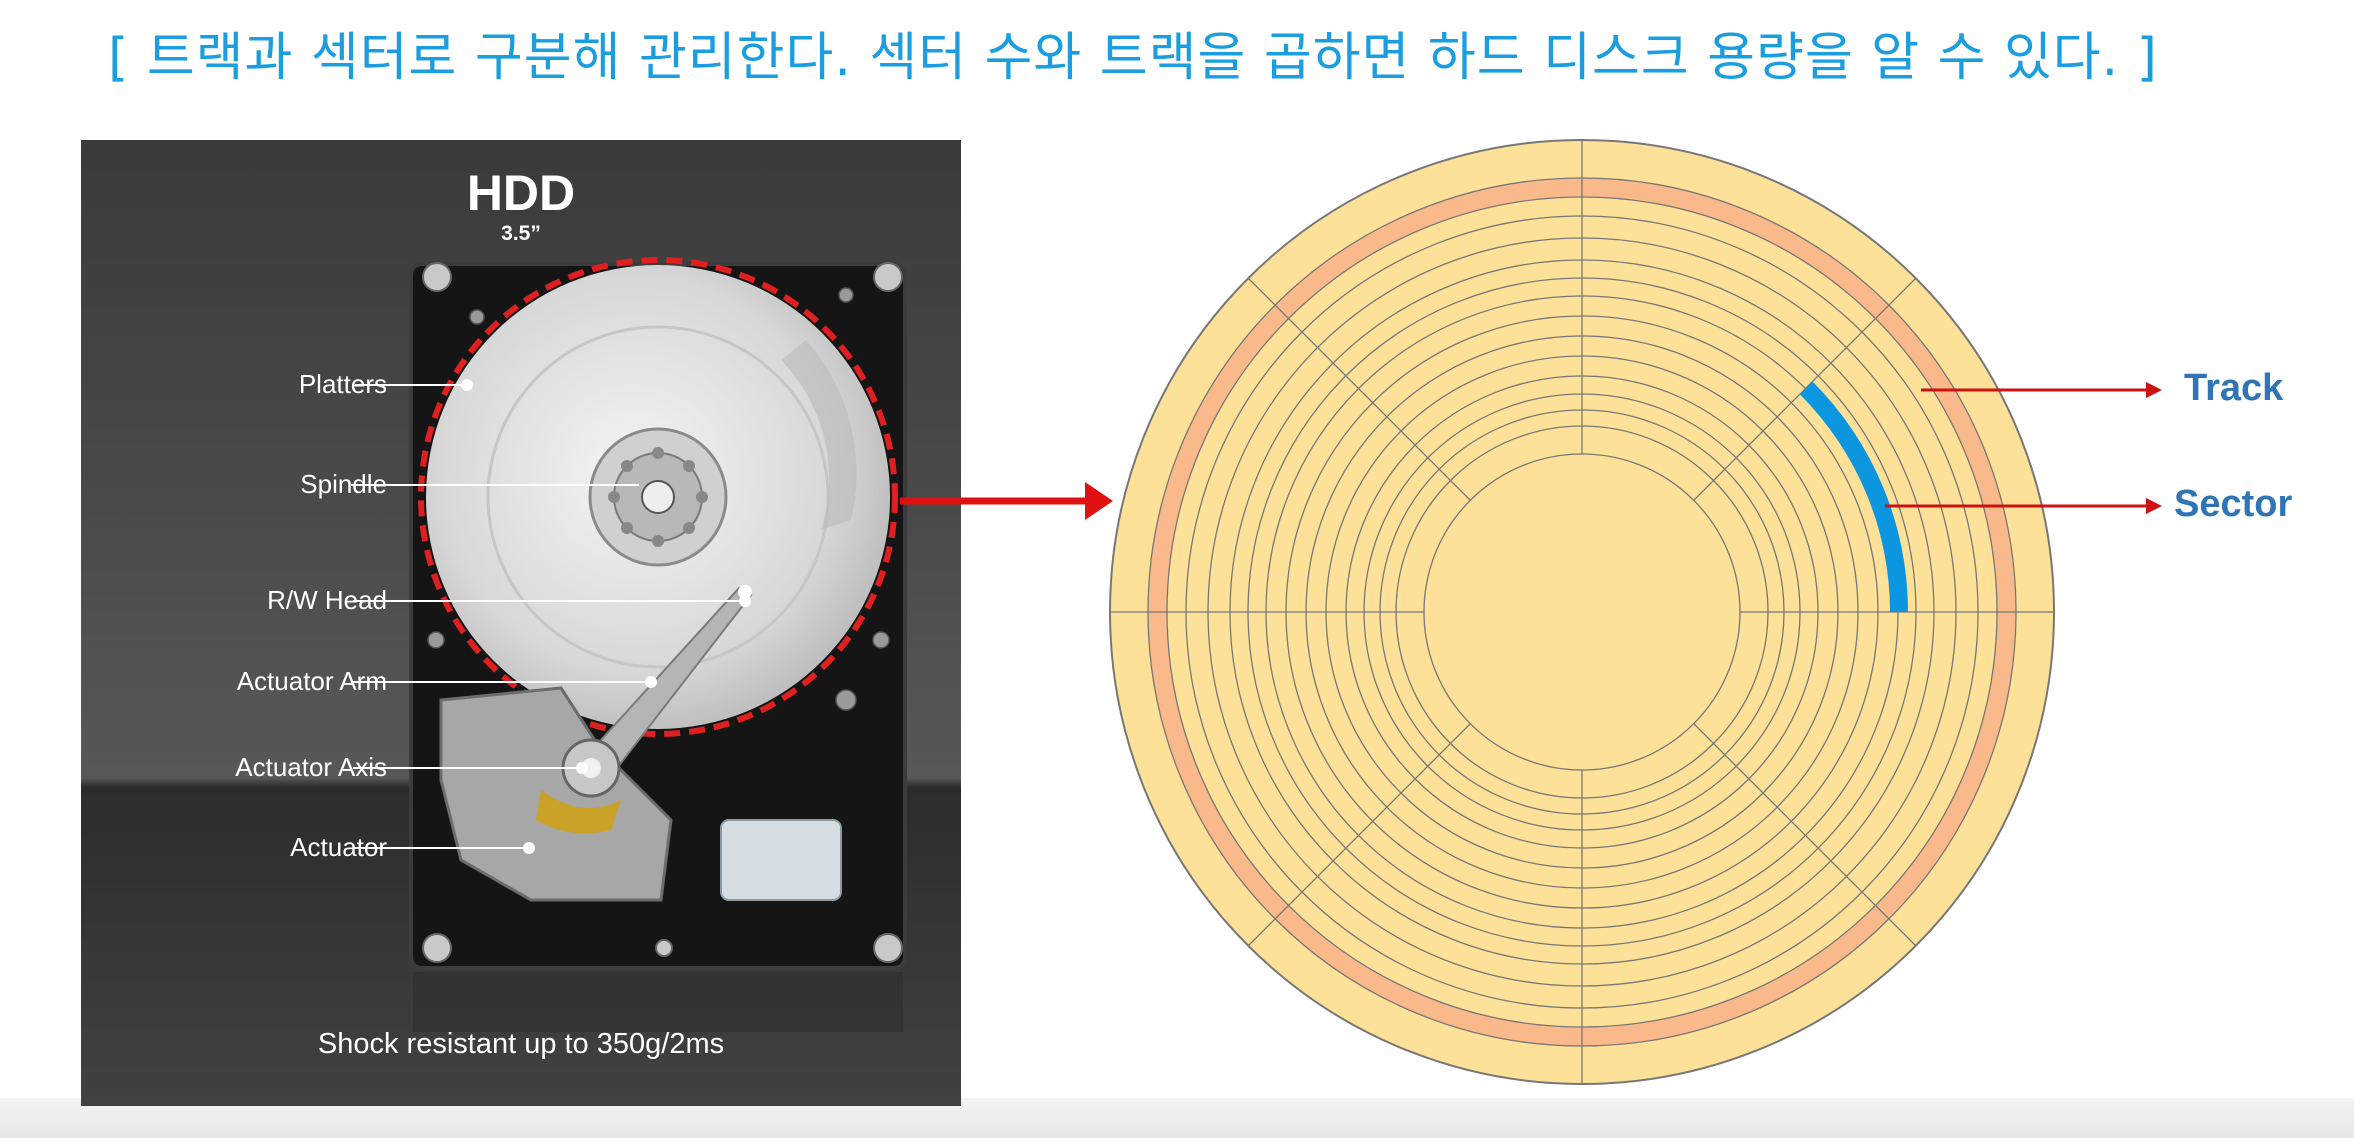 Image resolution: width=2354 pixels, height=1138 pixels. What do you see at coordinates (2234, 388) in the screenshot?
I see `track-label: Track` at bounding box center [2234, 388].